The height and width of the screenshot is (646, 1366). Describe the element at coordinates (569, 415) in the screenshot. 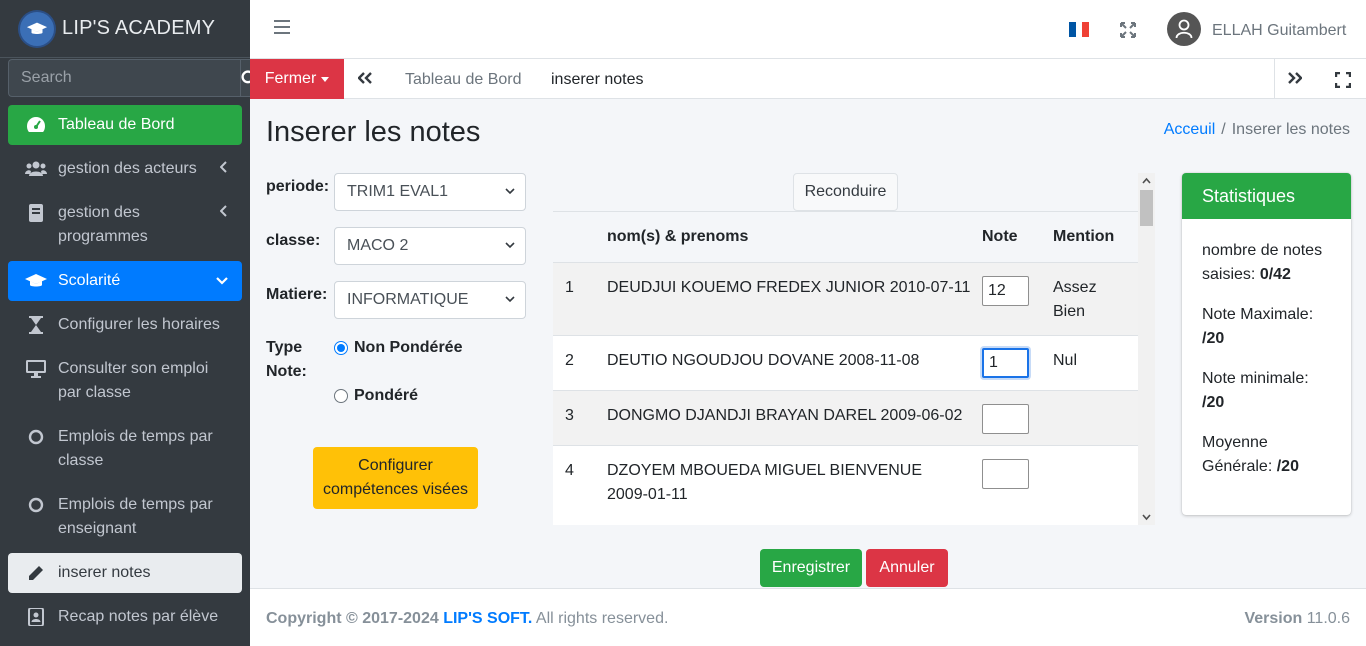

I see `row-number: 3` at that location.